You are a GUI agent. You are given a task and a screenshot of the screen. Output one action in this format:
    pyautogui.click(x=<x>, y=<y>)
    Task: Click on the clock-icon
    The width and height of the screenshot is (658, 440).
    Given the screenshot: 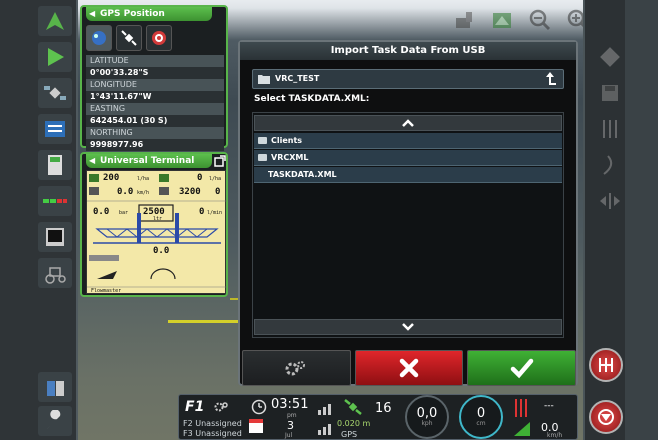 What is the action you would take?
    pyautogui.click(x=259, y=407)
    